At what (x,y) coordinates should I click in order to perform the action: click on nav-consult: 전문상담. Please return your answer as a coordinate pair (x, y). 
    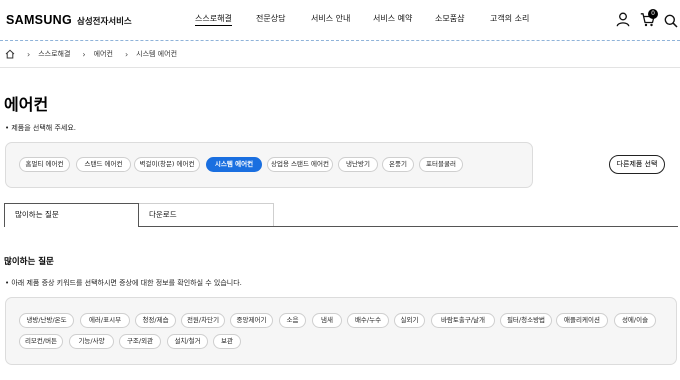
    Looking at the image, I should click on (270, 18).